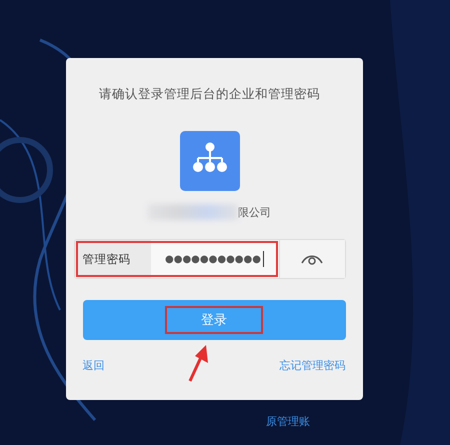  Describe the element at coordinates (209, 94) in the screenshot. I see `dialog-title: 请确认登录管理后台的企业和管理密码` at that location.